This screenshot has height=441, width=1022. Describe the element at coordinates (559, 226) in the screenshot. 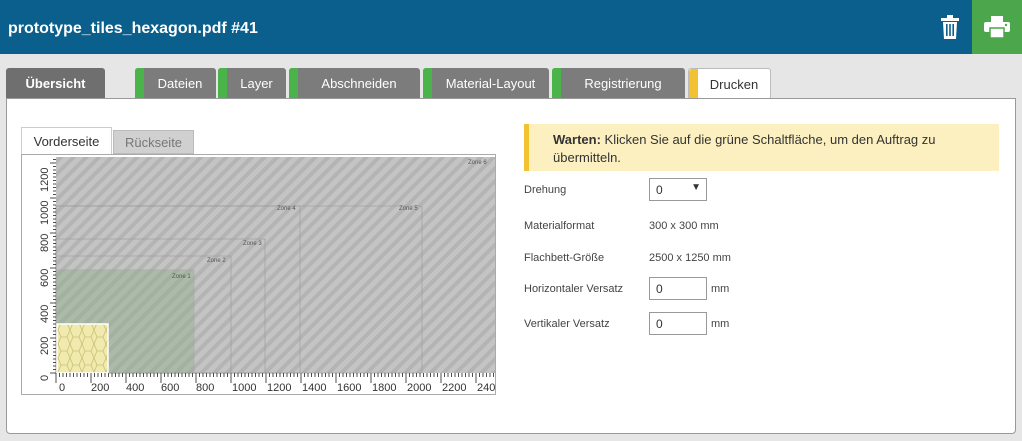

I see `material-format-label: Materialformat` at that location.